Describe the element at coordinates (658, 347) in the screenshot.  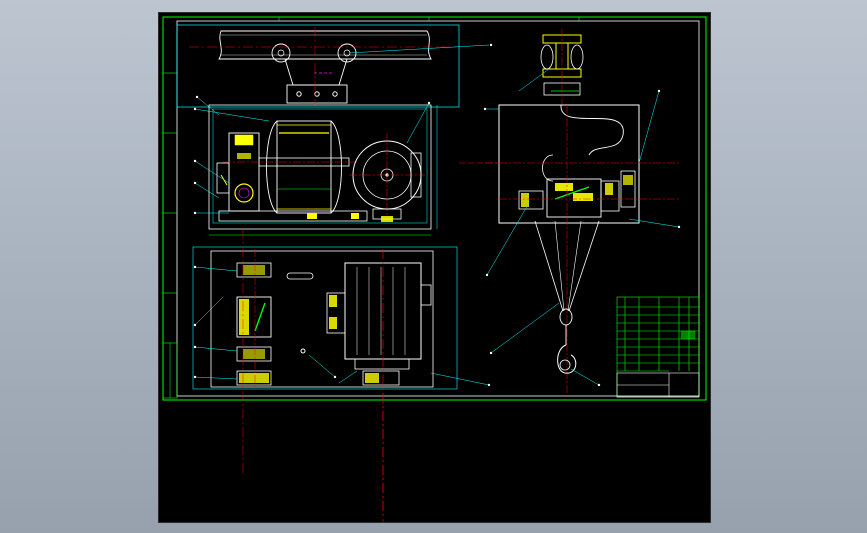
I see `title-block` at that location.